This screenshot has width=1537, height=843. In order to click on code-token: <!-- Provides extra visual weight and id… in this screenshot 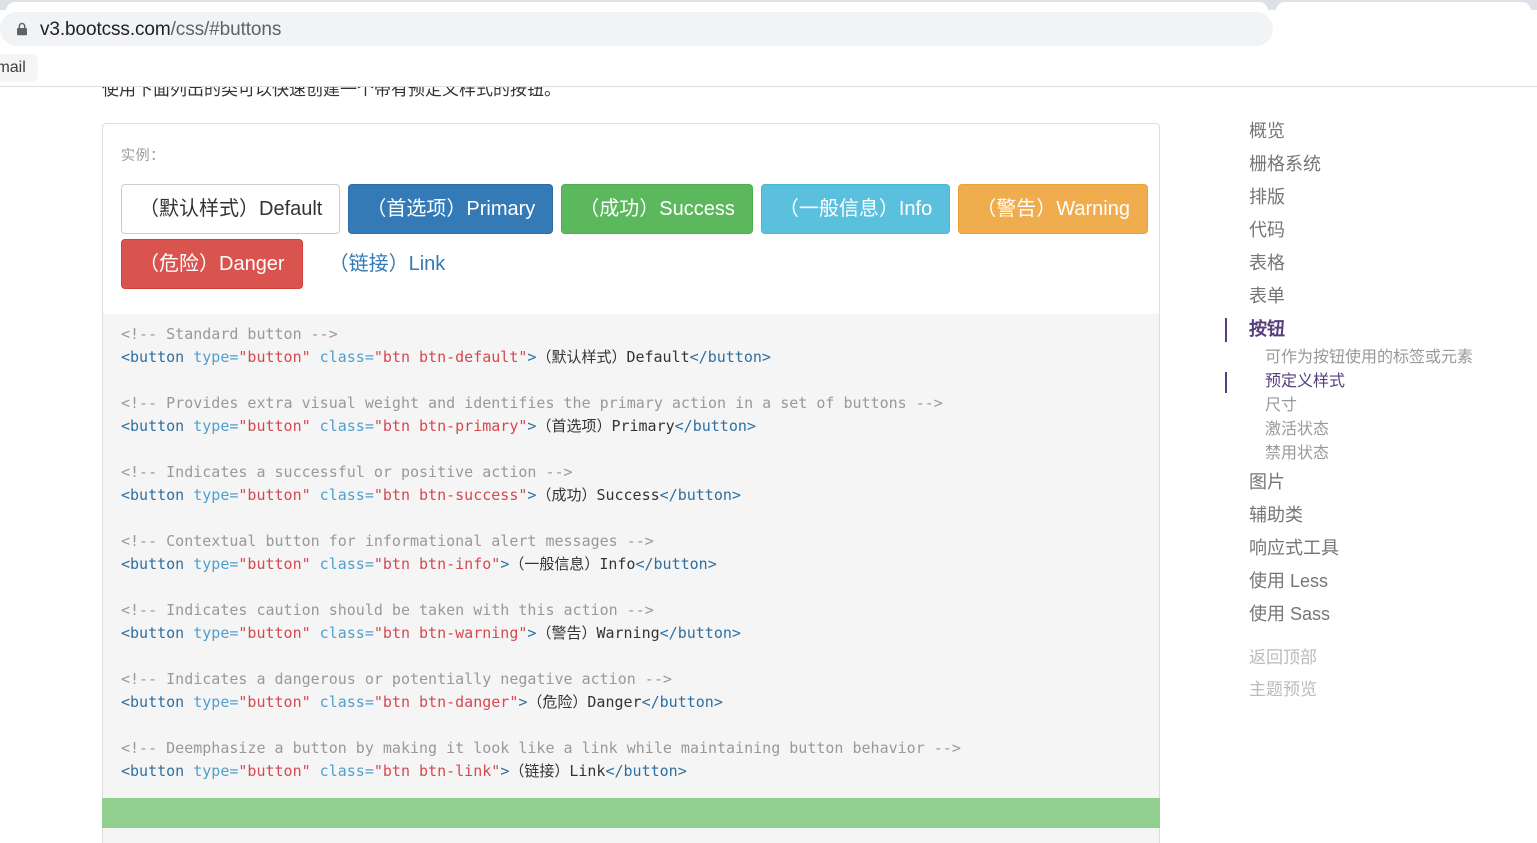, I will do `click(532, 403)`.